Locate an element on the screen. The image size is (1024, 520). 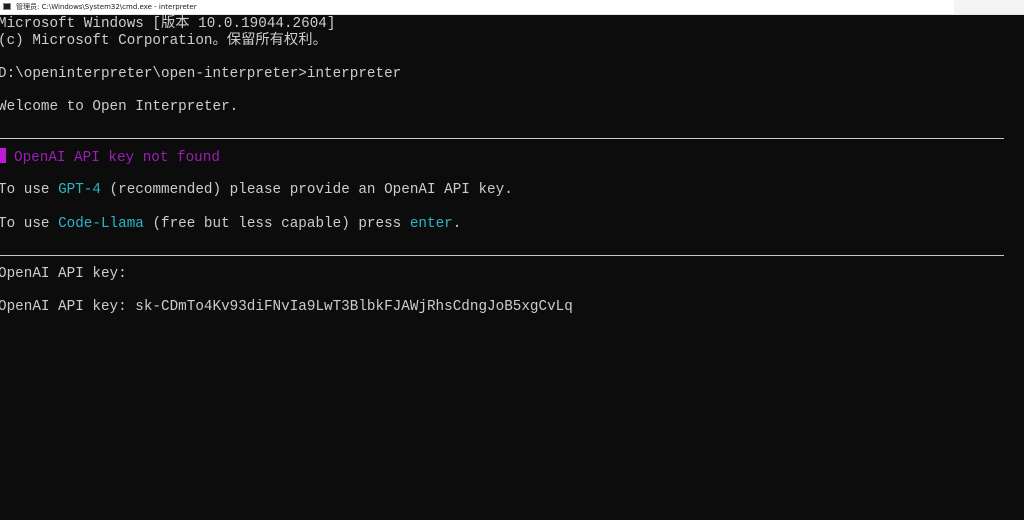
llama-prefix: To use is located at coordinates (29, 224).